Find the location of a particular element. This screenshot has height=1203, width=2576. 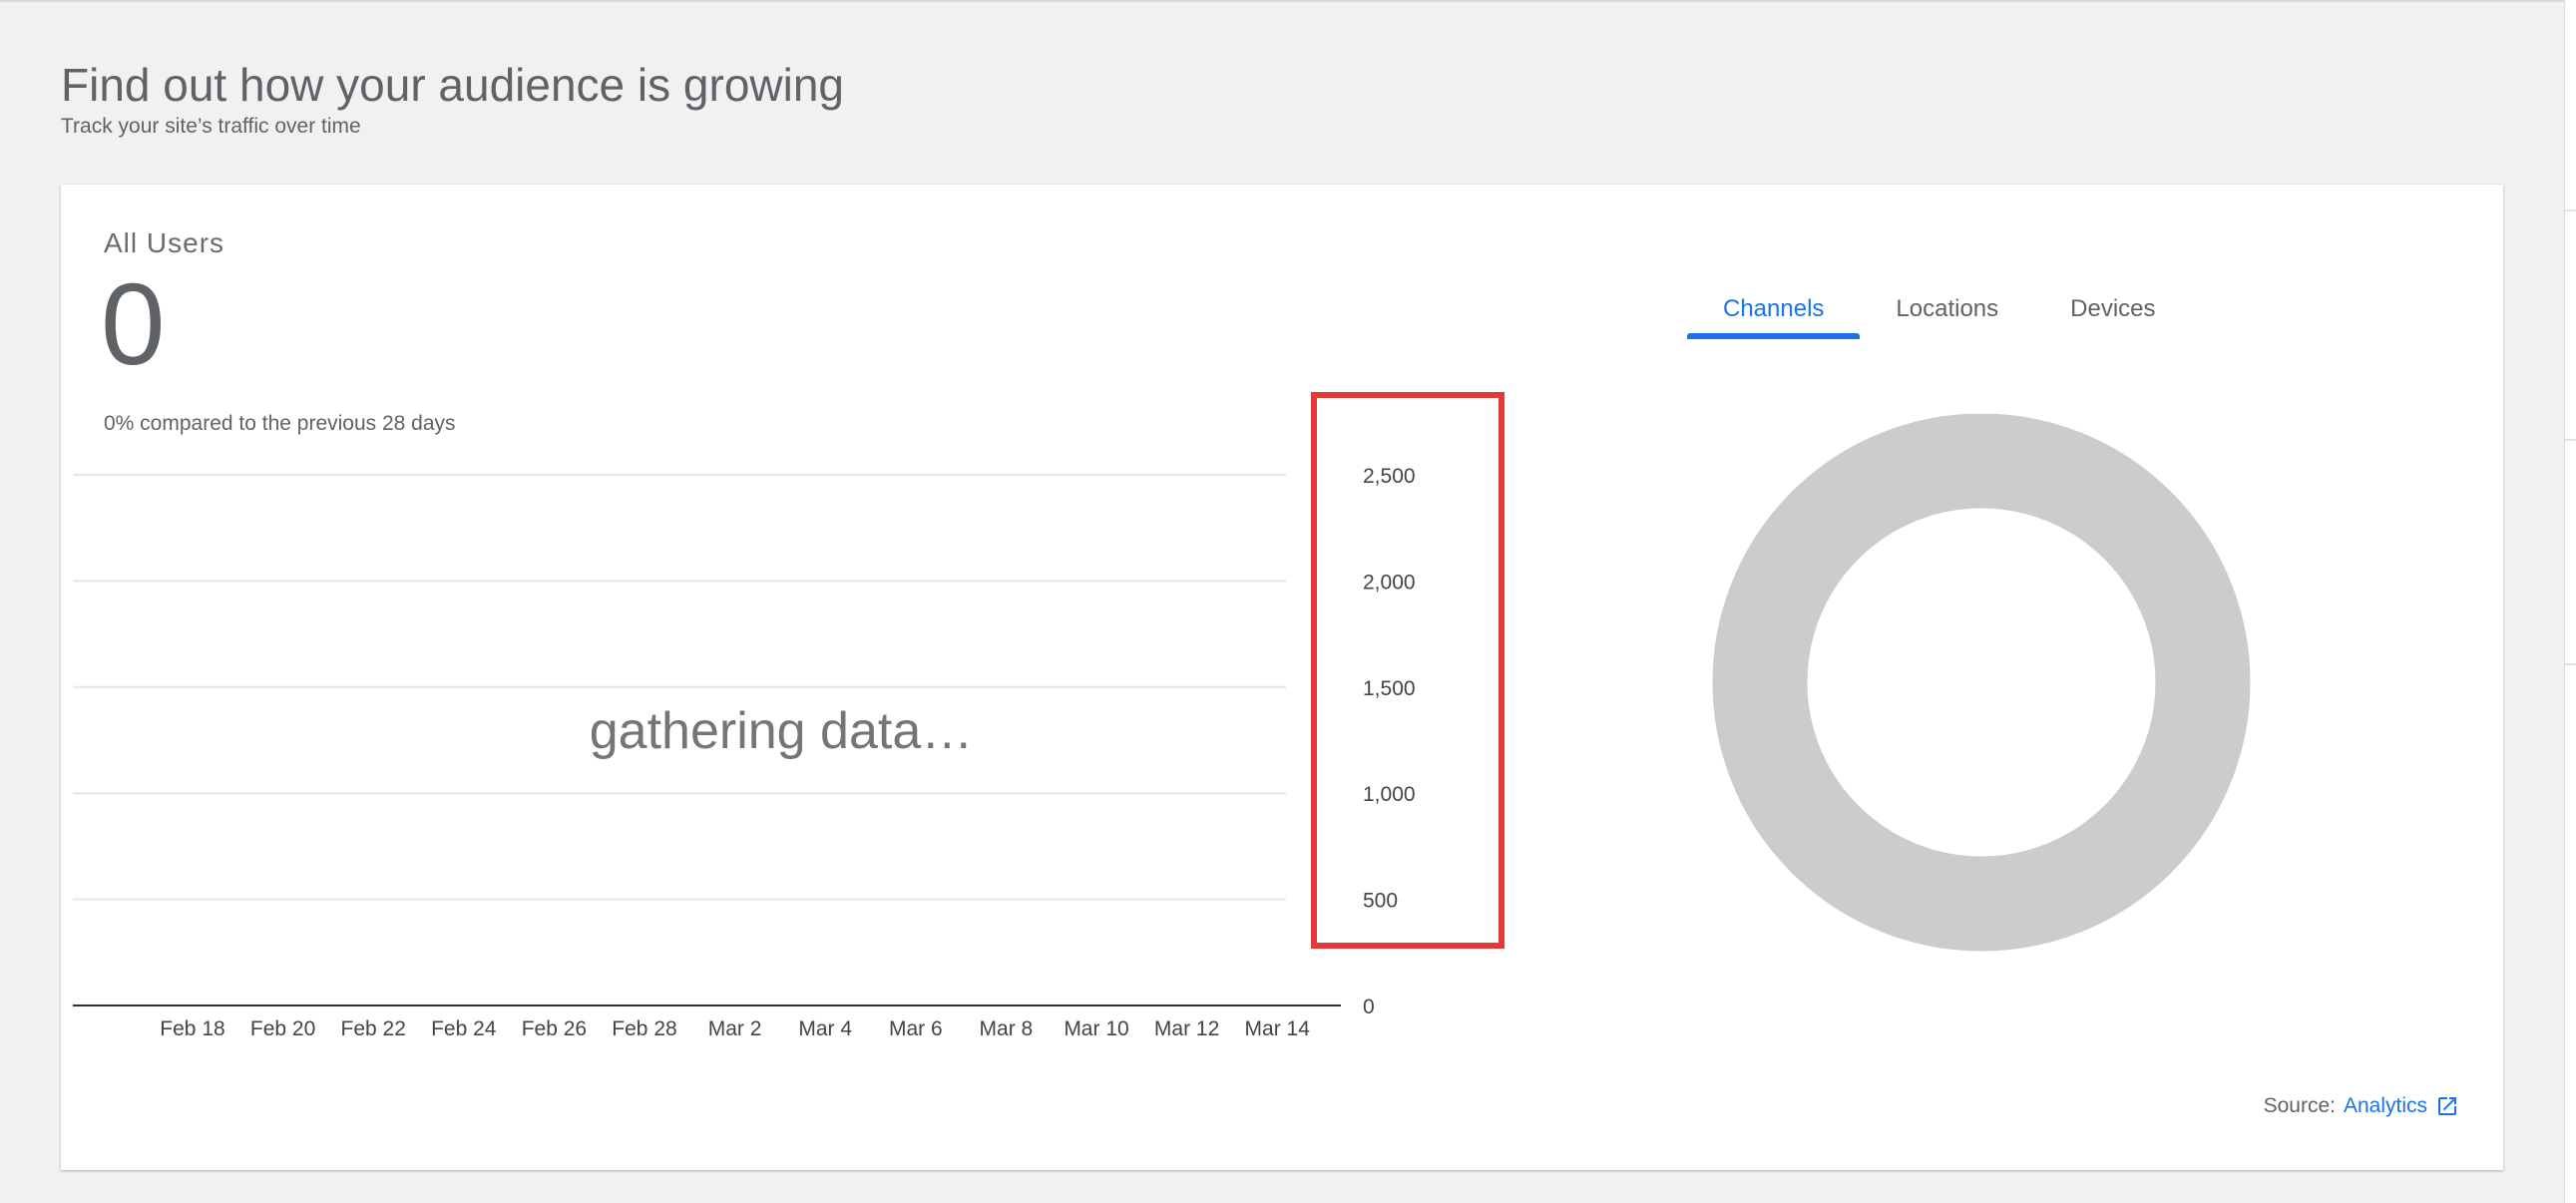

analytics-link: Analytics is located at coordinates (2385, 1106).